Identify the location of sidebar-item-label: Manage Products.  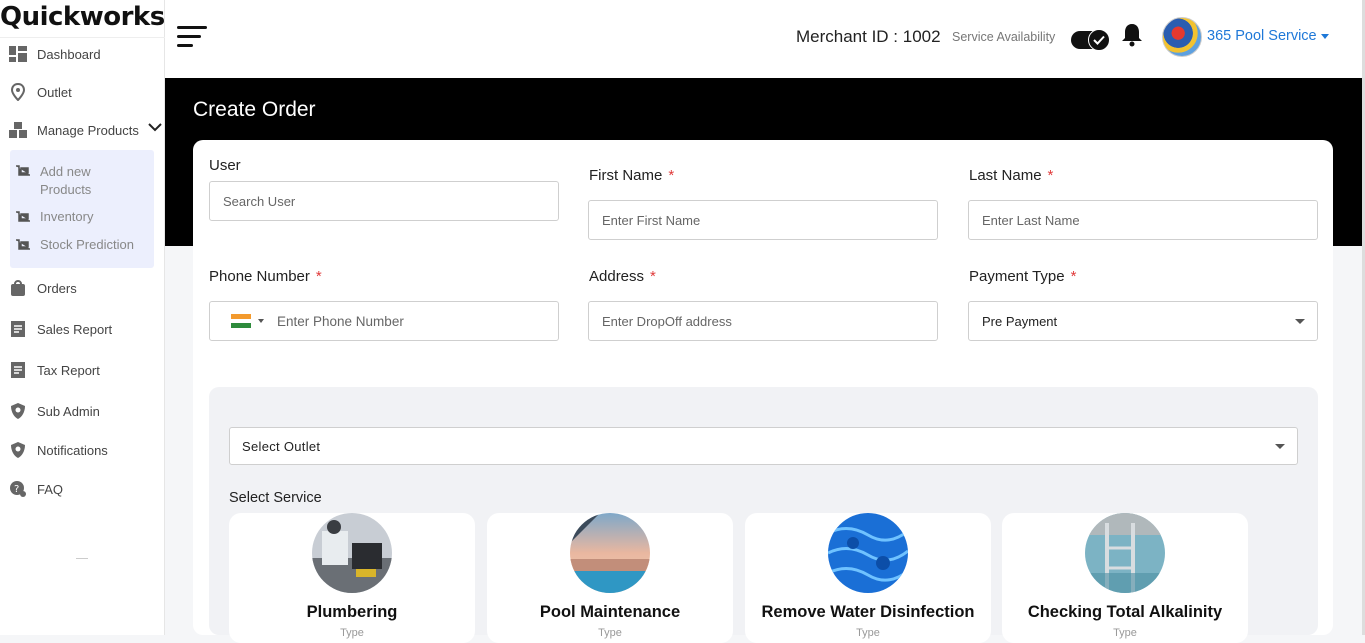
(88, 130).